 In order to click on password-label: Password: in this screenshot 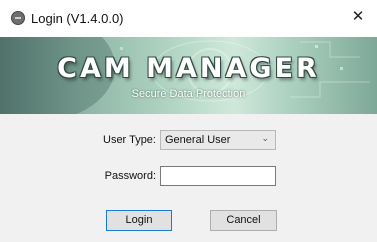, I will do `click(130, 176)`.